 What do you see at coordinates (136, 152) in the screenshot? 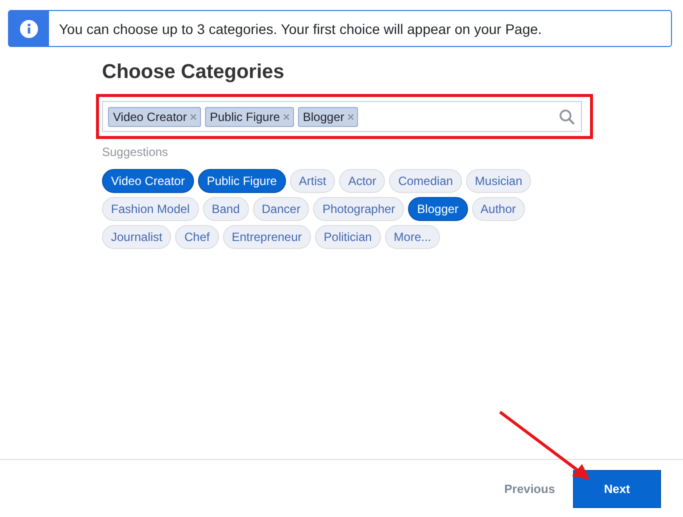
I see `suggestions-label: Suggestions` at bounding box center [136, 152].